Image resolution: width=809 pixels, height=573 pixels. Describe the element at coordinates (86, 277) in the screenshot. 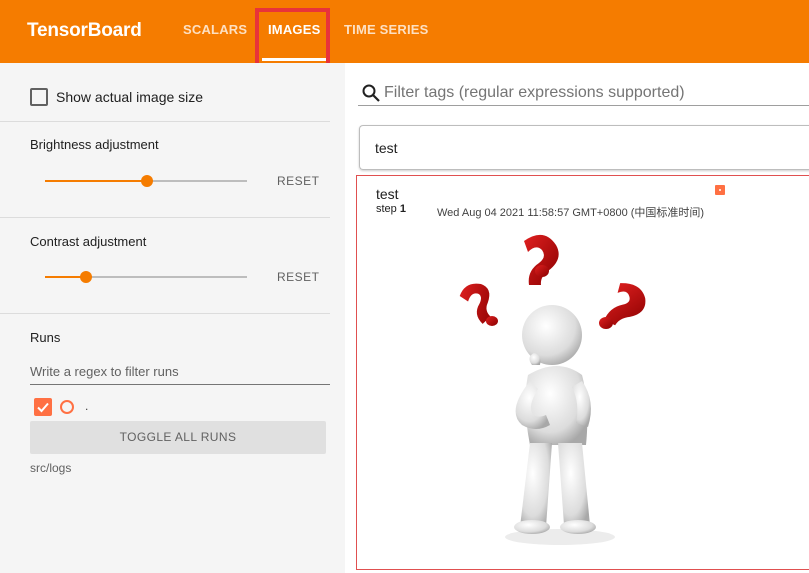

I see `contrast-slider-thumb` at that location.